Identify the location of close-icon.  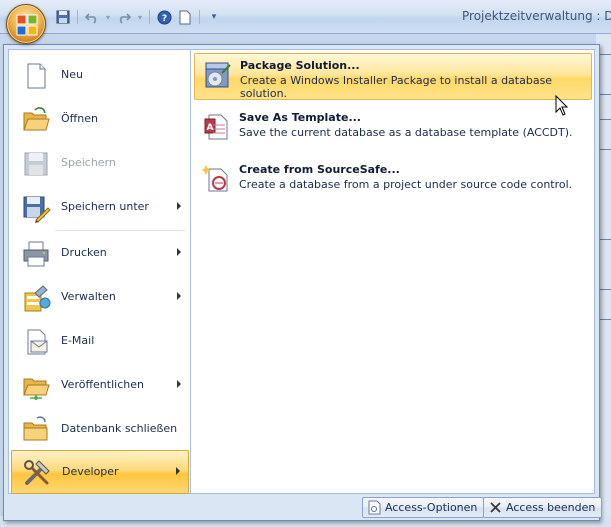
(495, 507).